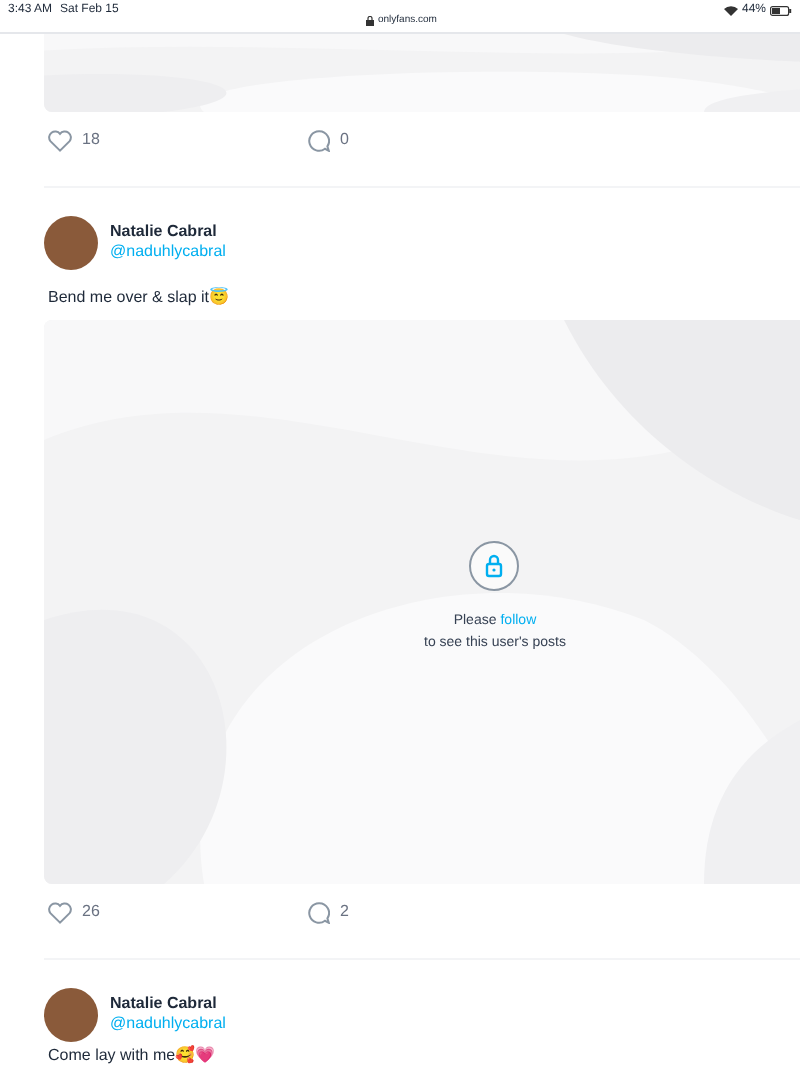 Image resolution: width=800 pixels, height=1066 pixels. Describe the element at coordinates (730, 11) in the screenshot. I see `wifi-icon` at that location.